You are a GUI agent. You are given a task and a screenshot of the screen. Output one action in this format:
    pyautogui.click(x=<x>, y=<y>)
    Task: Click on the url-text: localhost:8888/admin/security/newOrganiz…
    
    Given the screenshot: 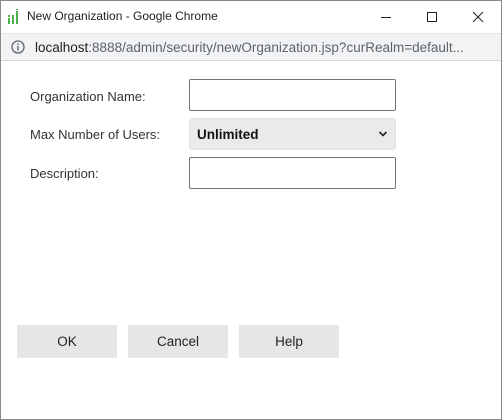 What is the action you would take?
    pyautogui.click(x=265, y=47)
    